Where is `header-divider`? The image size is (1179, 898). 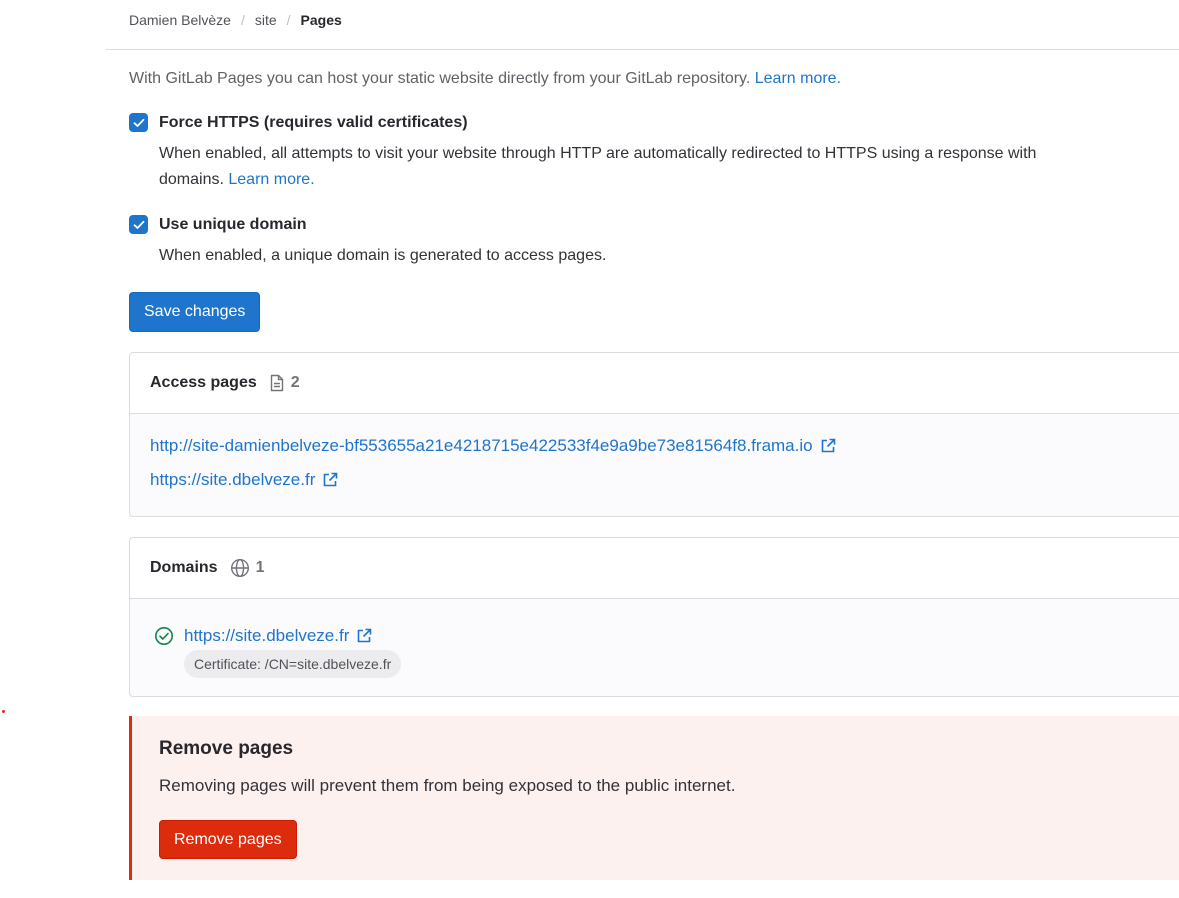
header-divider is located at coordinates (642, 49).